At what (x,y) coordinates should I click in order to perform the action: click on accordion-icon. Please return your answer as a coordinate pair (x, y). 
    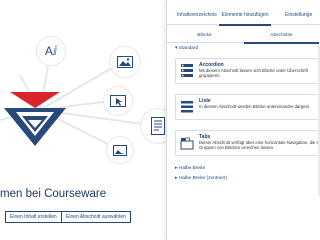
    Looking at the image, I should click on (187, 70).